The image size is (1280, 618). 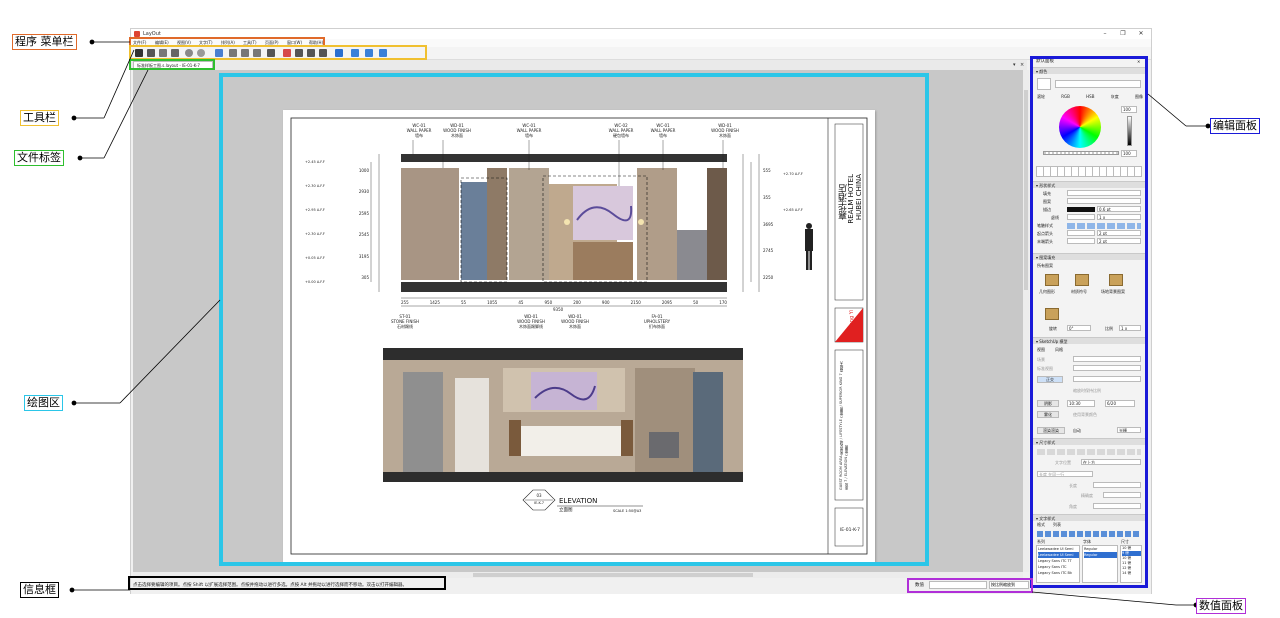 I want to click on callout-status: 信息框, so click(x=39, y=590).